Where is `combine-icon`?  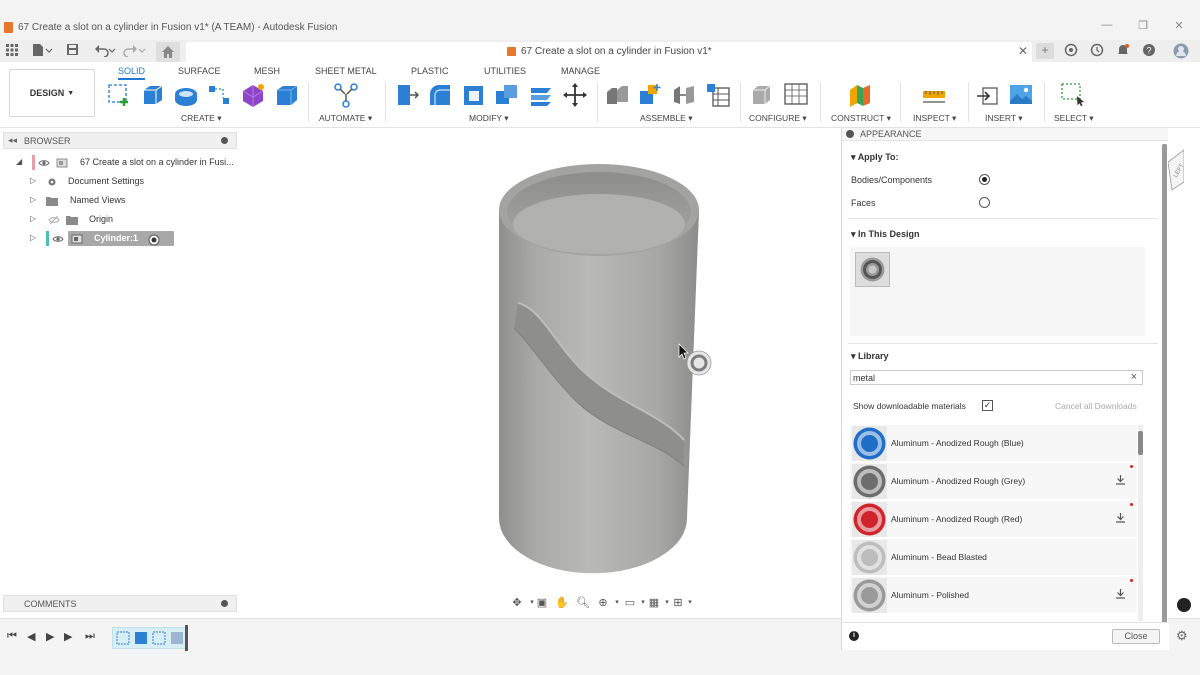
combine-icon is located at coordinates (507, 95).